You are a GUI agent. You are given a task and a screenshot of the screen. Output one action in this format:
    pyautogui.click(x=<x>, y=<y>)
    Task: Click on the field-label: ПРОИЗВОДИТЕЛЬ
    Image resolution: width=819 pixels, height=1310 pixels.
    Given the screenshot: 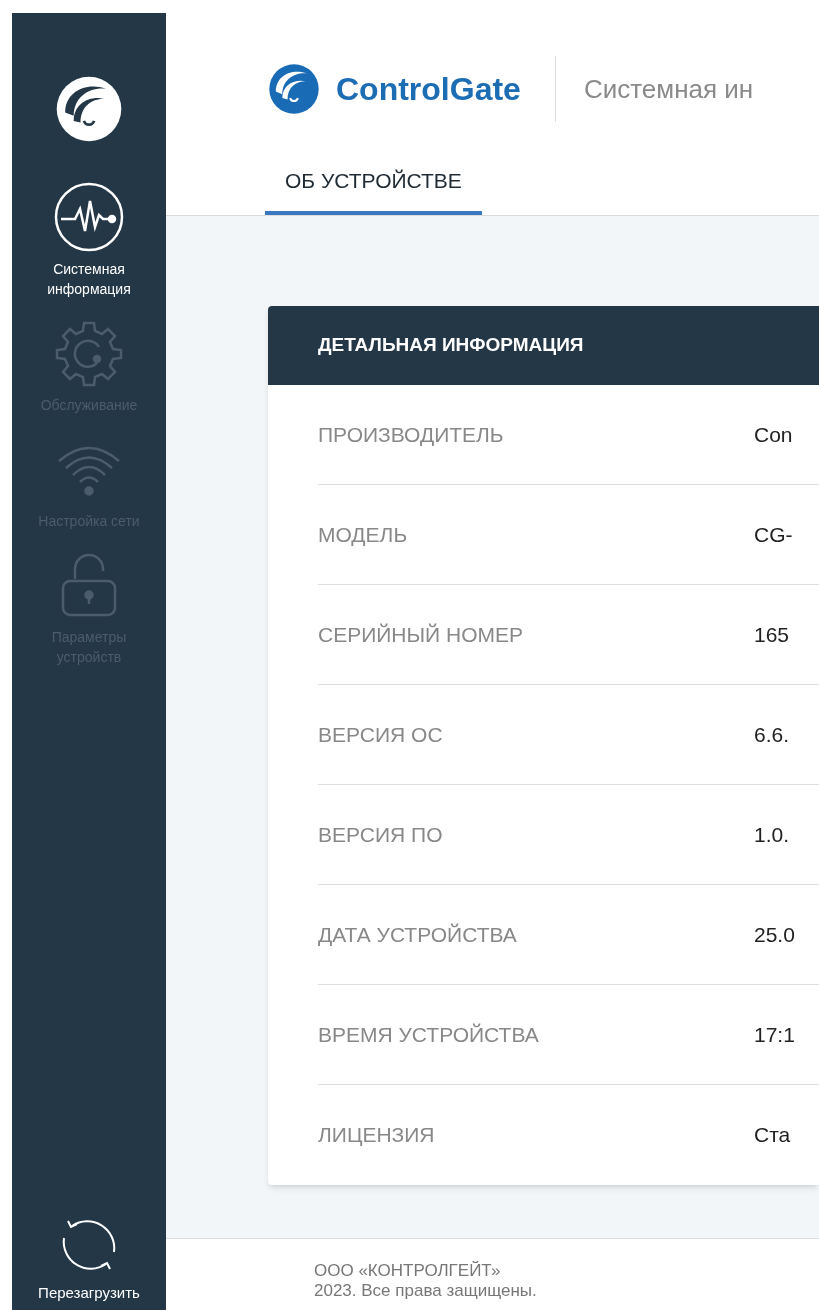 What is the action you would take?
    pyautogui.click(x=411, y=434)
    